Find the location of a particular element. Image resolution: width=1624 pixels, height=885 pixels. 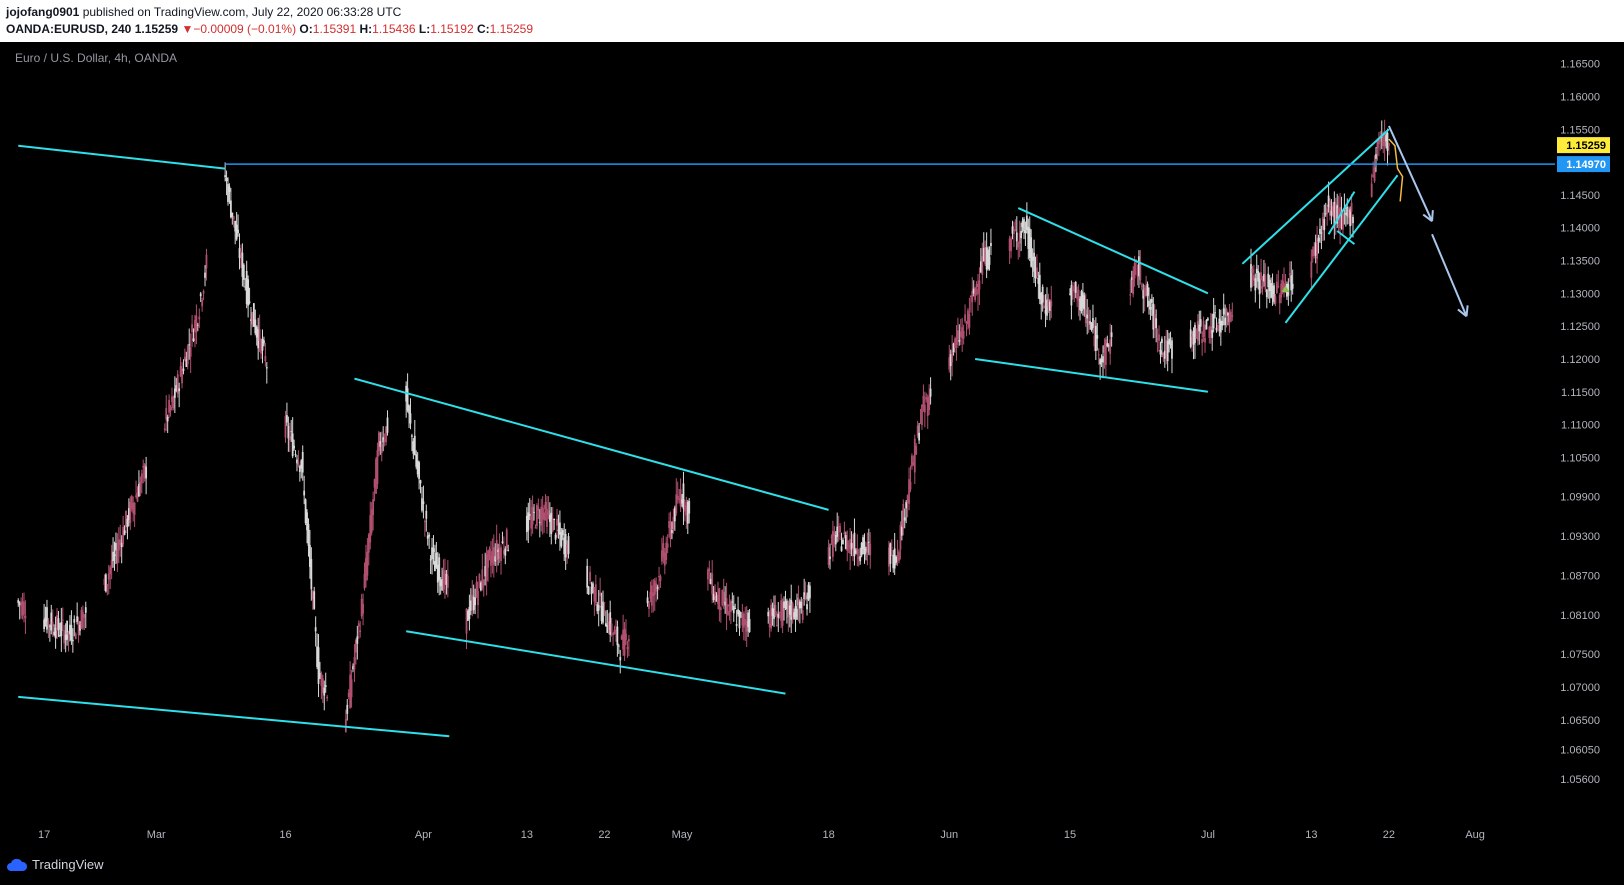

time-tick-label: 18 is located at coordinates (828, 835).